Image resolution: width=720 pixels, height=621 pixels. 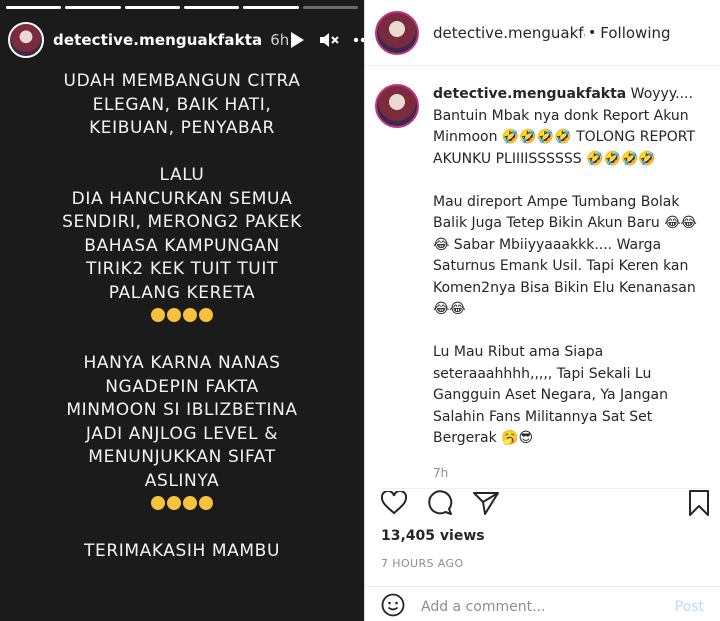 What do you see at coordinates (182, 363) in the screenshot?
I see `story-line: HANYA KARNA NANAS` at bounding box center [182, 363].